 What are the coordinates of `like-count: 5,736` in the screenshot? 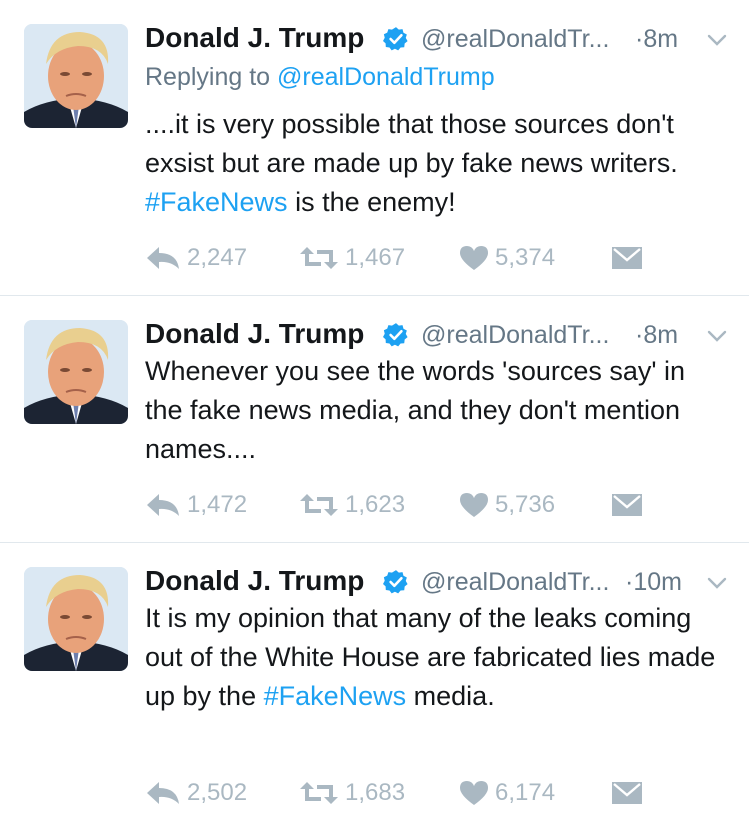 It's located at (525, 504).